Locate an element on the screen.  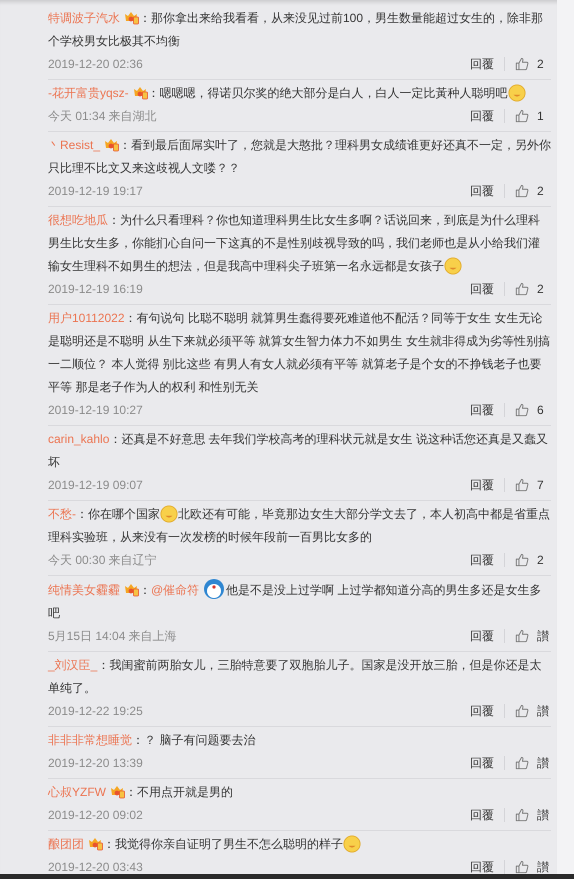
comment-time: 2019-12-20 13:39 is located at coordinates (96, 763).